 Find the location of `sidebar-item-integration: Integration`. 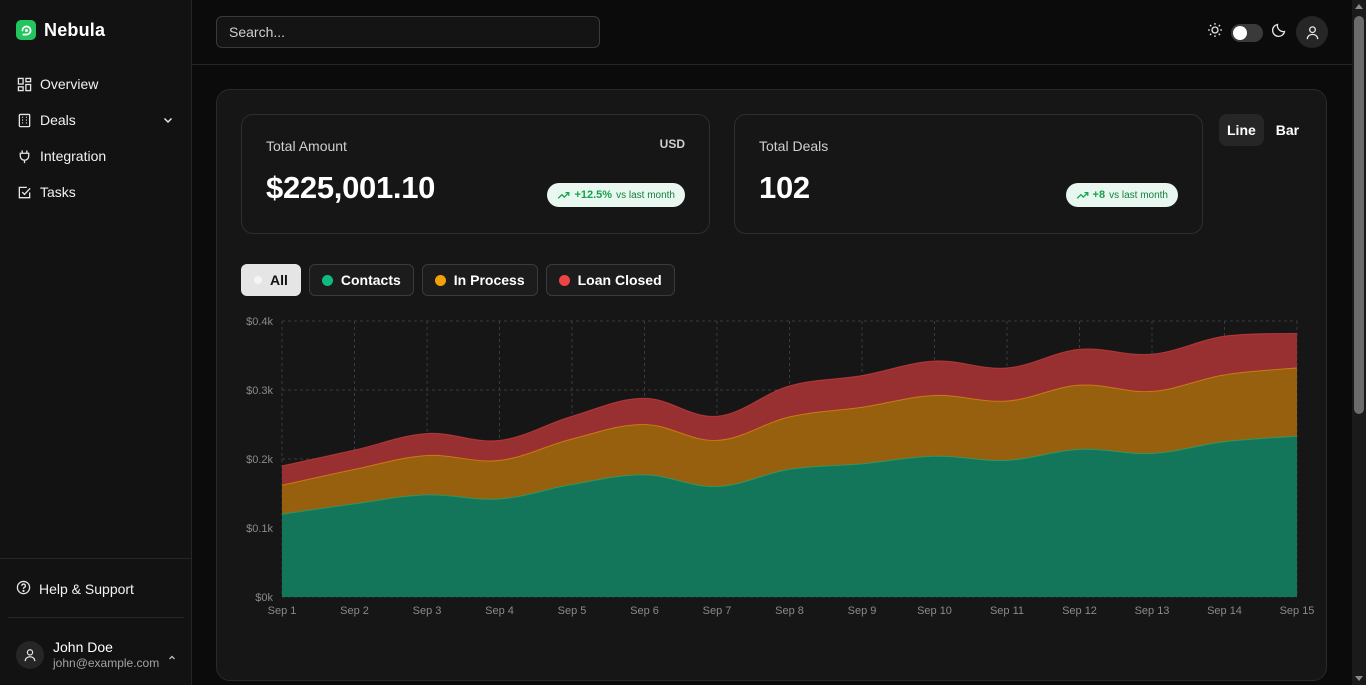

sidebar-item-integration: Integration is located at coordinates (96, 156).